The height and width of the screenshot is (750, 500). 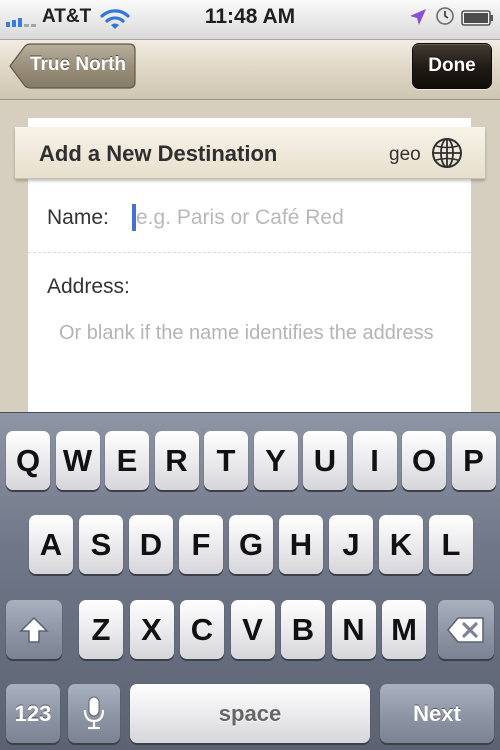 I want to click on key-k: K, so click(x=401, y=544).